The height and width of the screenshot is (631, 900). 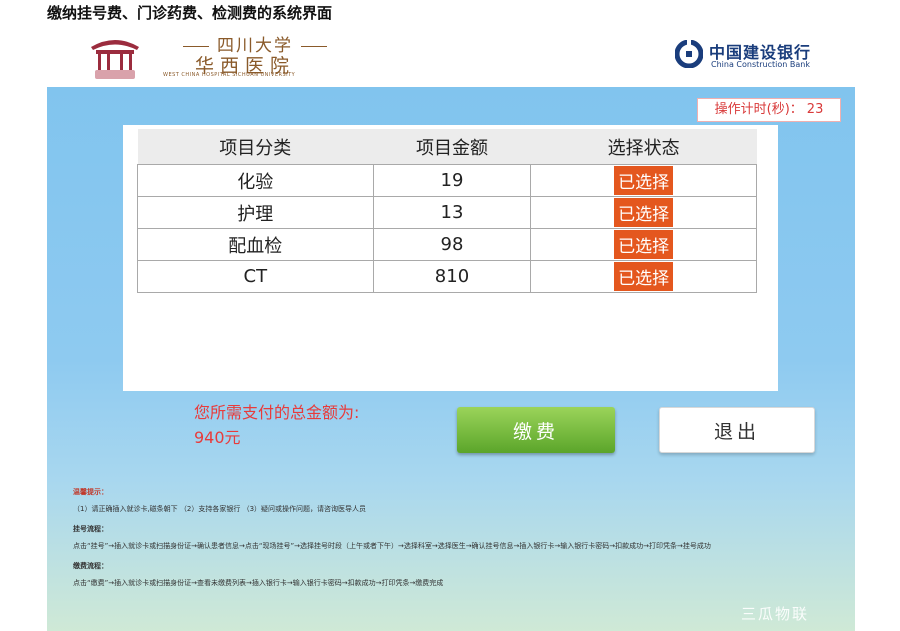 I want to click on pay-button: 缴费, so click(x=536, y=430).